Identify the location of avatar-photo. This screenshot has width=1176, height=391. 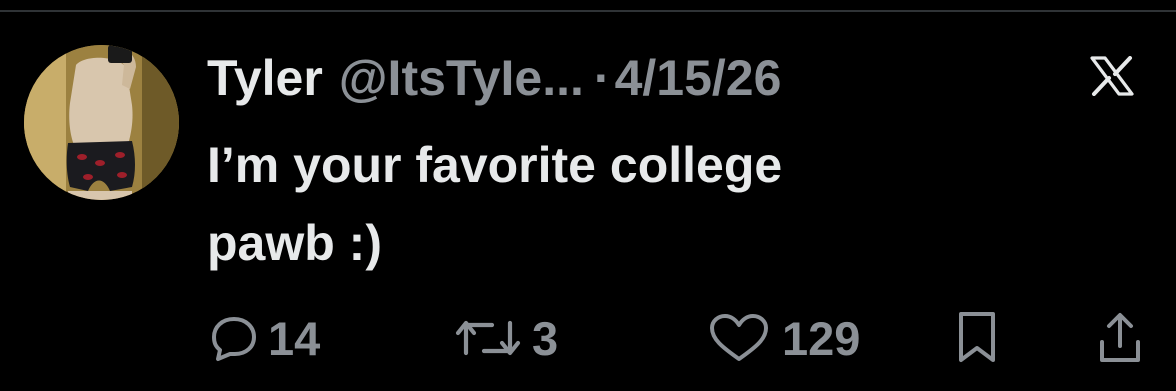
(101, 122).